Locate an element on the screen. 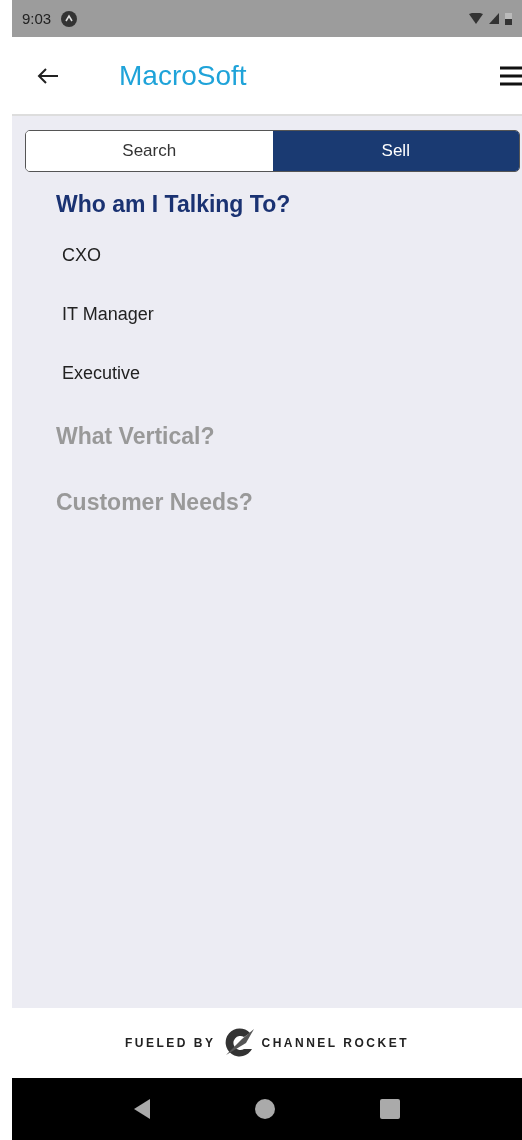 The image size is (522, 1140). footer-text: CHANNEL ROCKET is located at coordinates (335, 1043).